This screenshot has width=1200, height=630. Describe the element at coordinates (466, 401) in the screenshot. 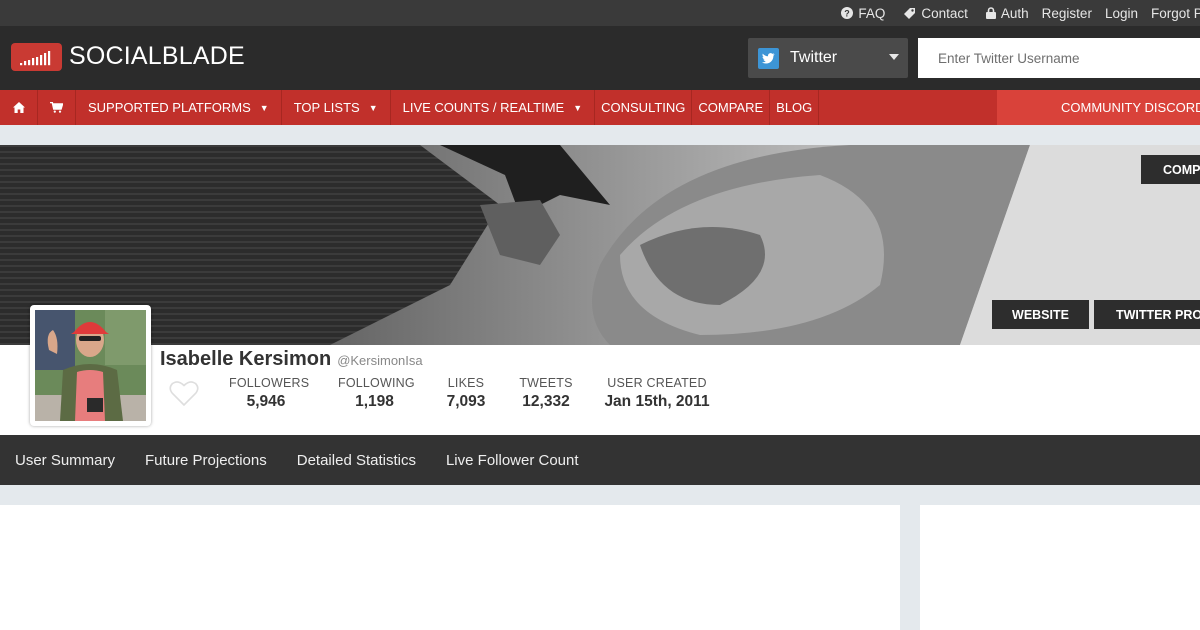

I see `stat-value: 7,093` at that location.